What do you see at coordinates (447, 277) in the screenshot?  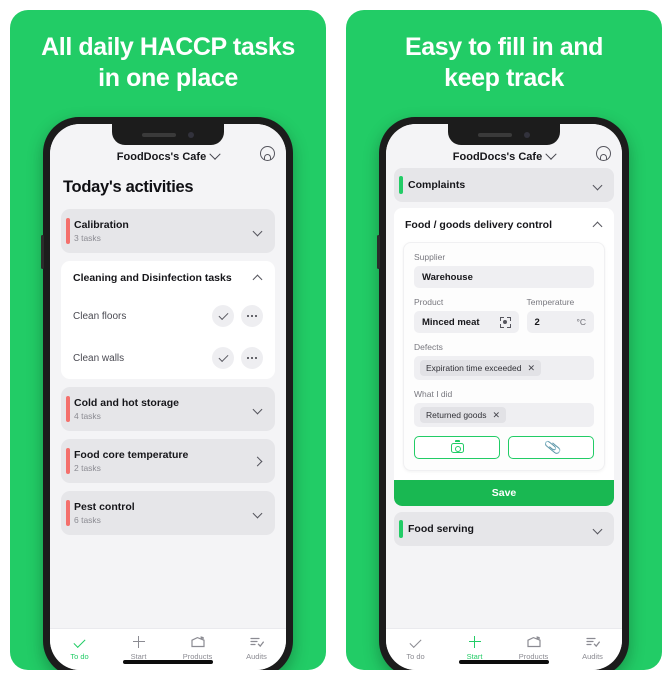 I see `supplier-value: Warehouse` at bounding box center [447, 277].